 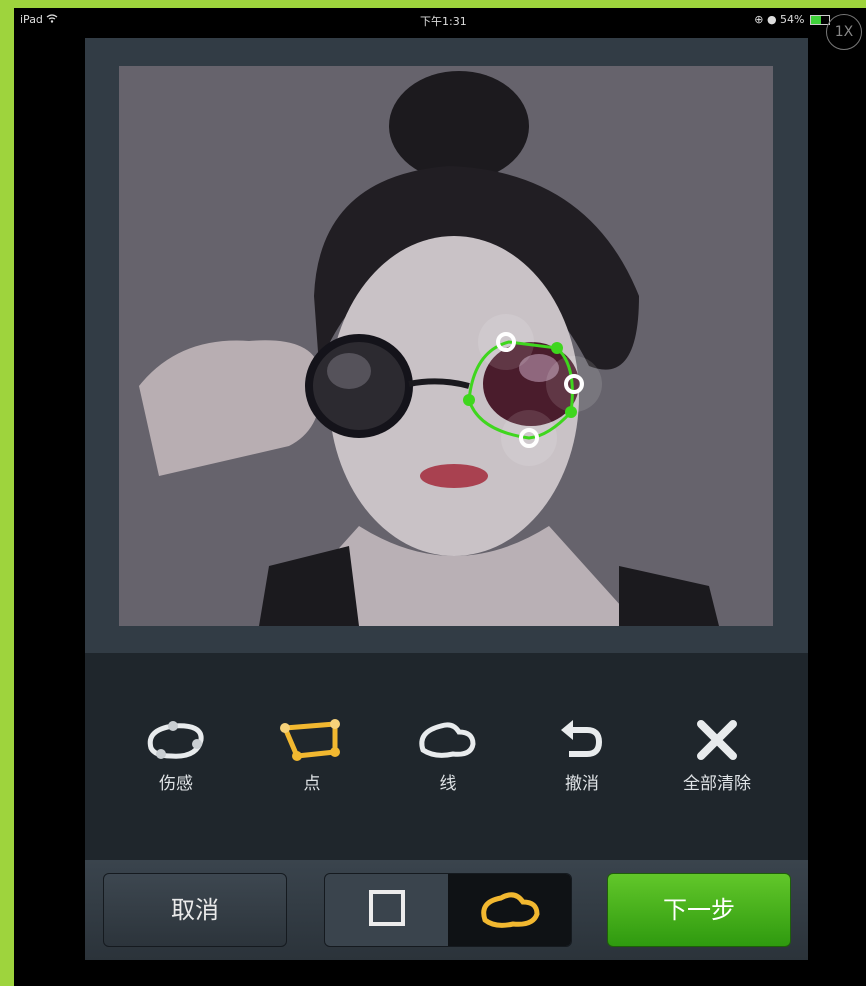 What do you see at coordinates (792, 19) in the screenshot?
I see `battery-percent: 54%` at bounding box center [792, 19].